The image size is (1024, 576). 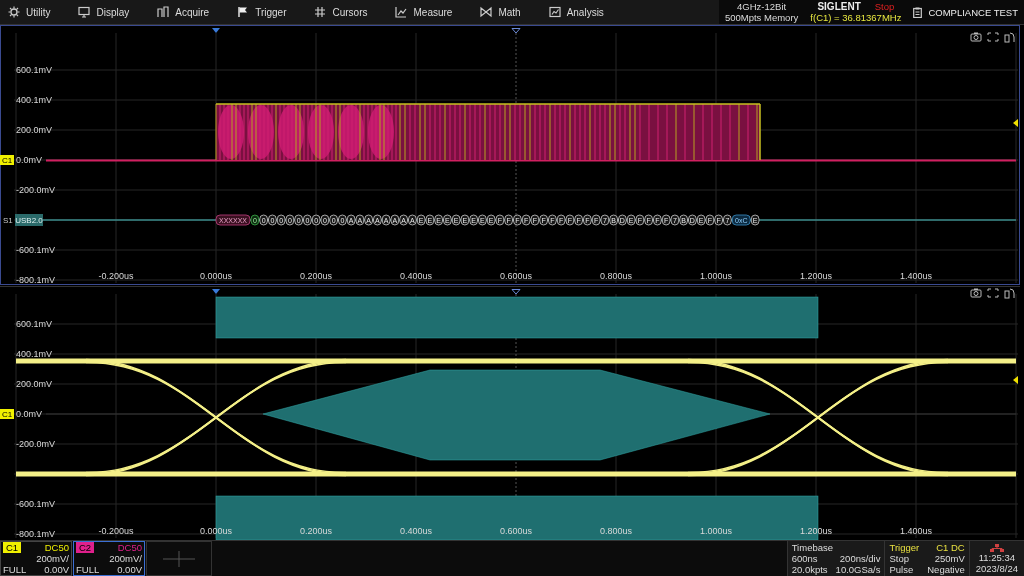 I want to click on chart-icon, so click(x=401, y=12).